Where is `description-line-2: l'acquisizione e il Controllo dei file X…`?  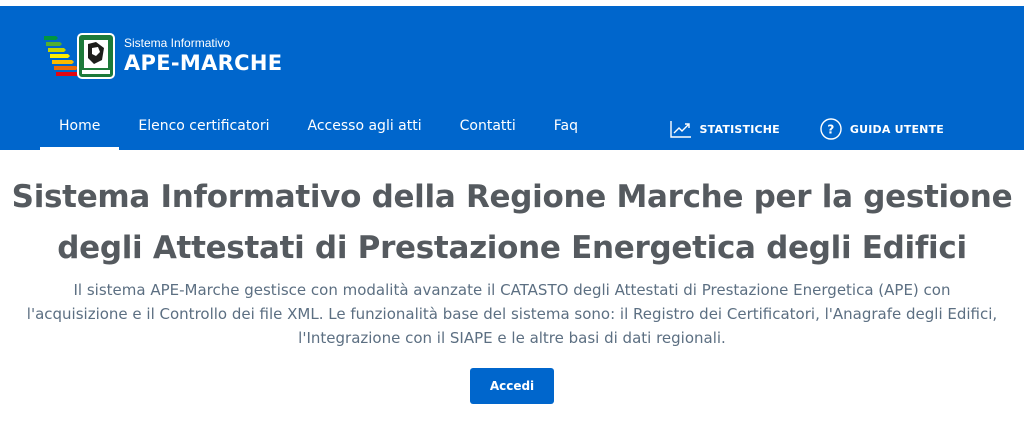
description-line-2: l'acquisizione e il Controllo dei file X… is located at coordinates (512, 314).